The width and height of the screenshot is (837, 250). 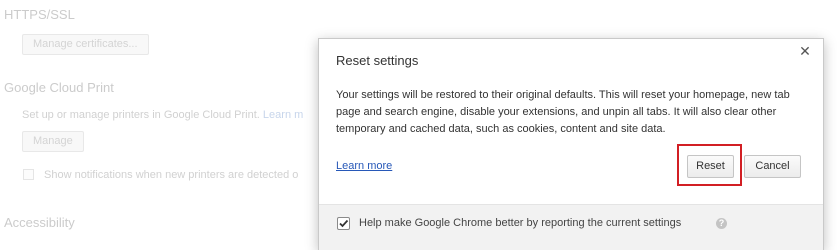 I want to click on close-icon: ✕, so click(x=805, y=51).